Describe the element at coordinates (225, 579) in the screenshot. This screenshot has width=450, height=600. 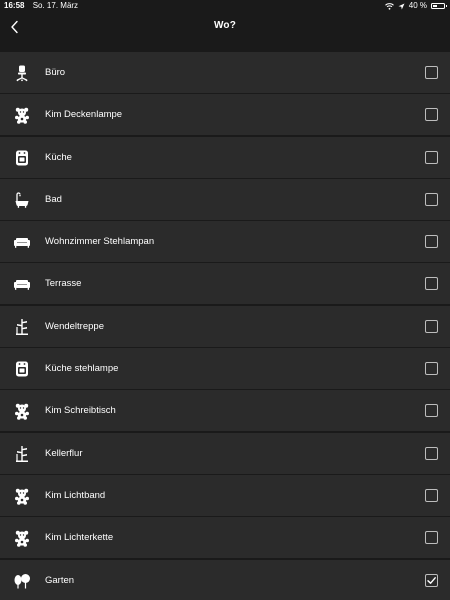
I see `room-row-garten: Garten` at that location.